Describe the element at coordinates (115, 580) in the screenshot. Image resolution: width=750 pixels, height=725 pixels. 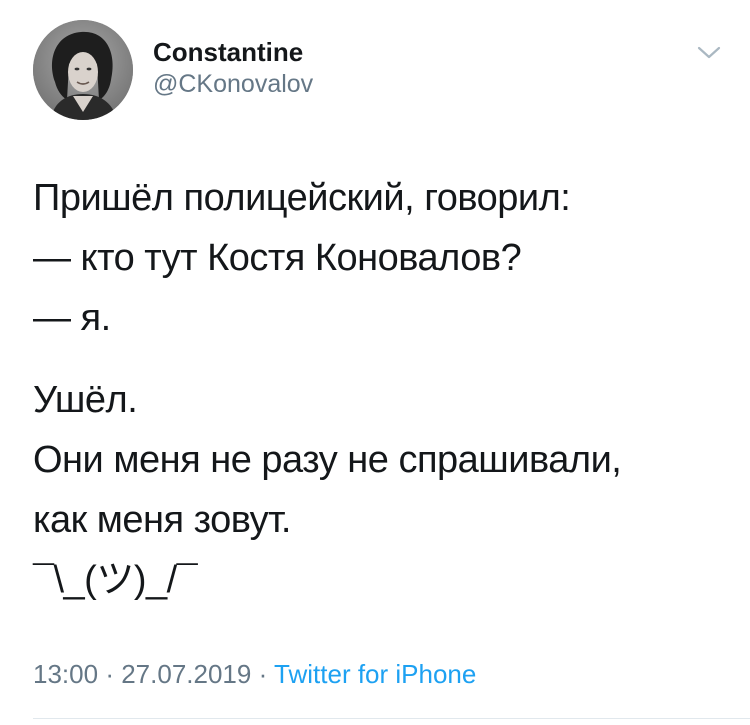
I see `tweet-line: ¯\_(ツ)_/¯` at that location.